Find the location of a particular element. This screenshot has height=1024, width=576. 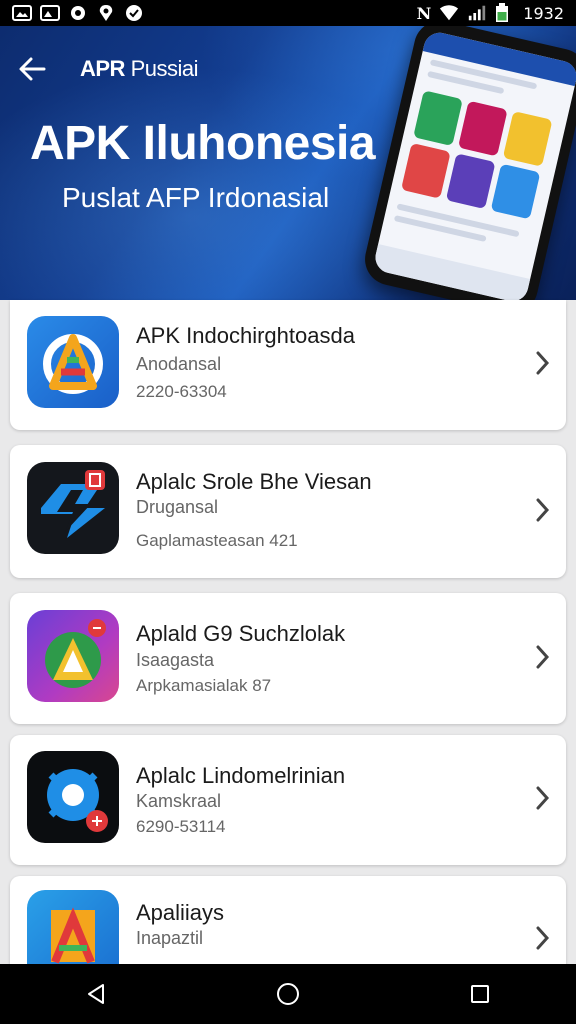

system-navigation-bar is located at coordinates (288, 994).